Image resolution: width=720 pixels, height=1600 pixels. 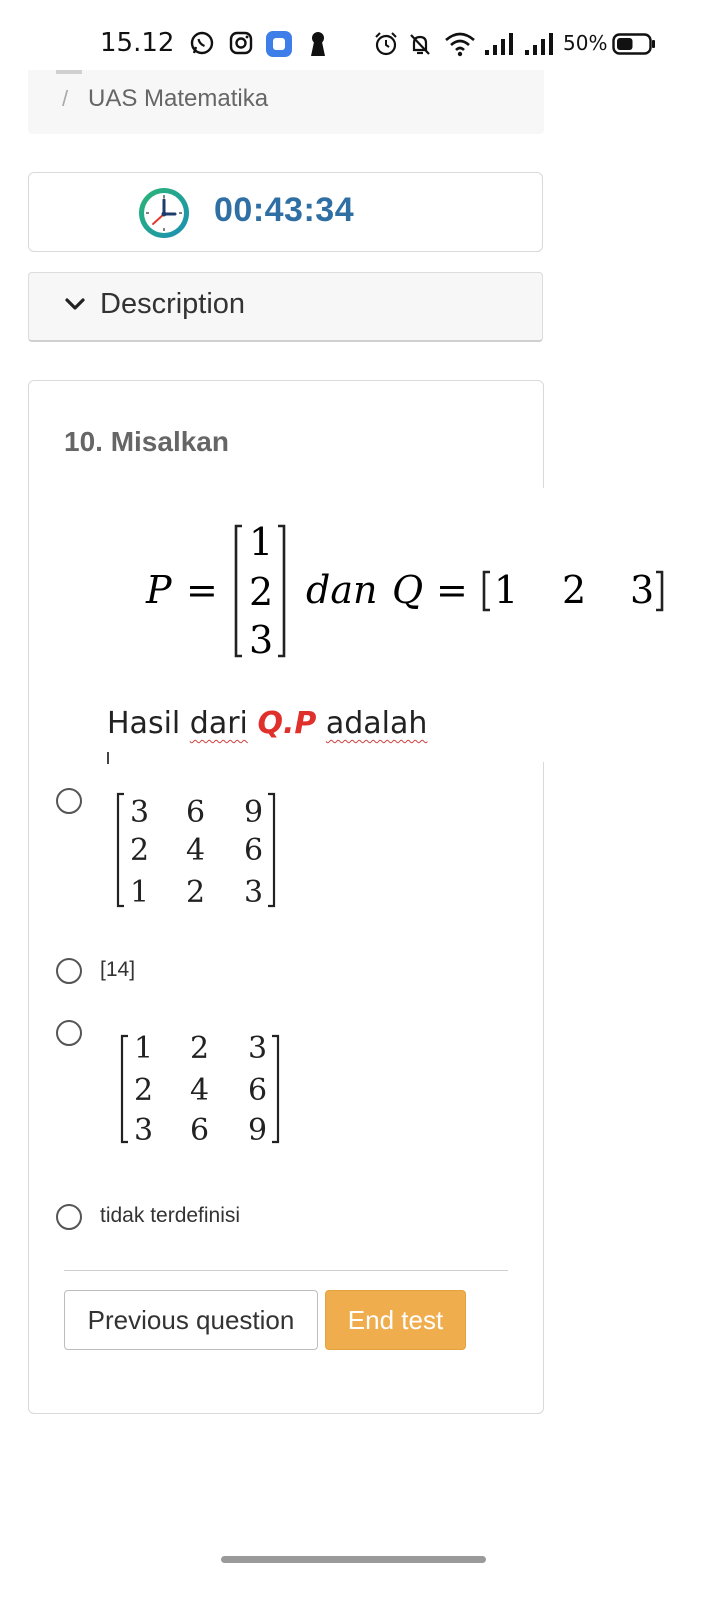 I want to click on breadcrumb-item-stub, so click(x=69, y=72).